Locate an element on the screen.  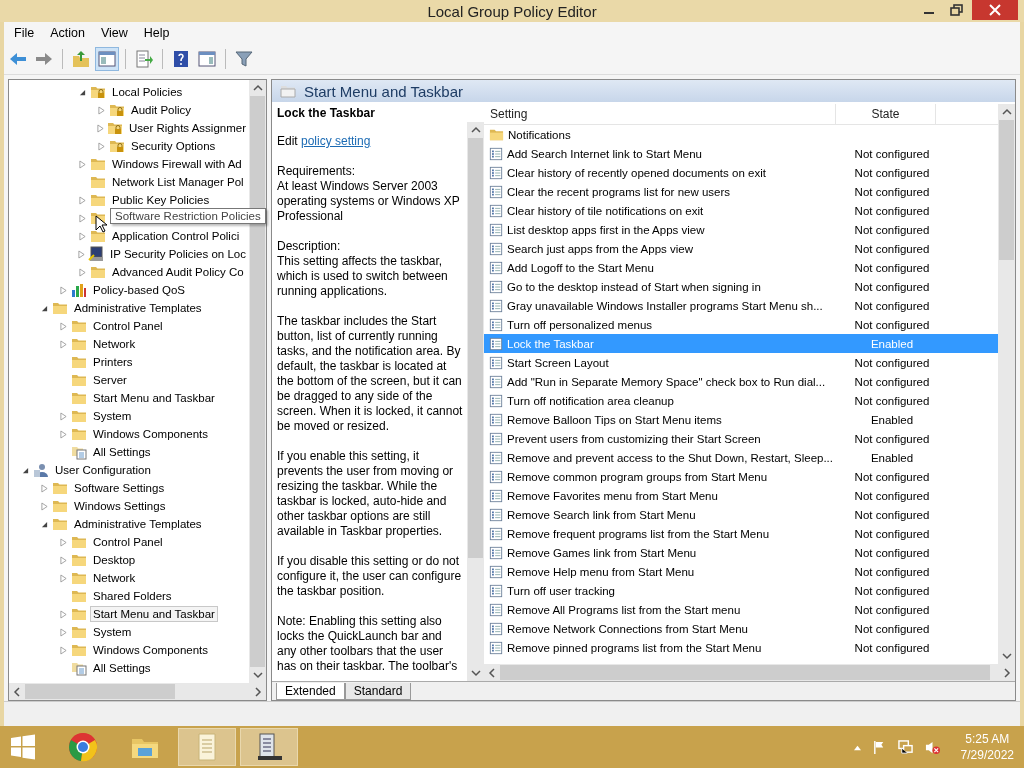
setting-row: Remove frequent programs list from the Start Menu Not configured is located at coordinates (741, 533).